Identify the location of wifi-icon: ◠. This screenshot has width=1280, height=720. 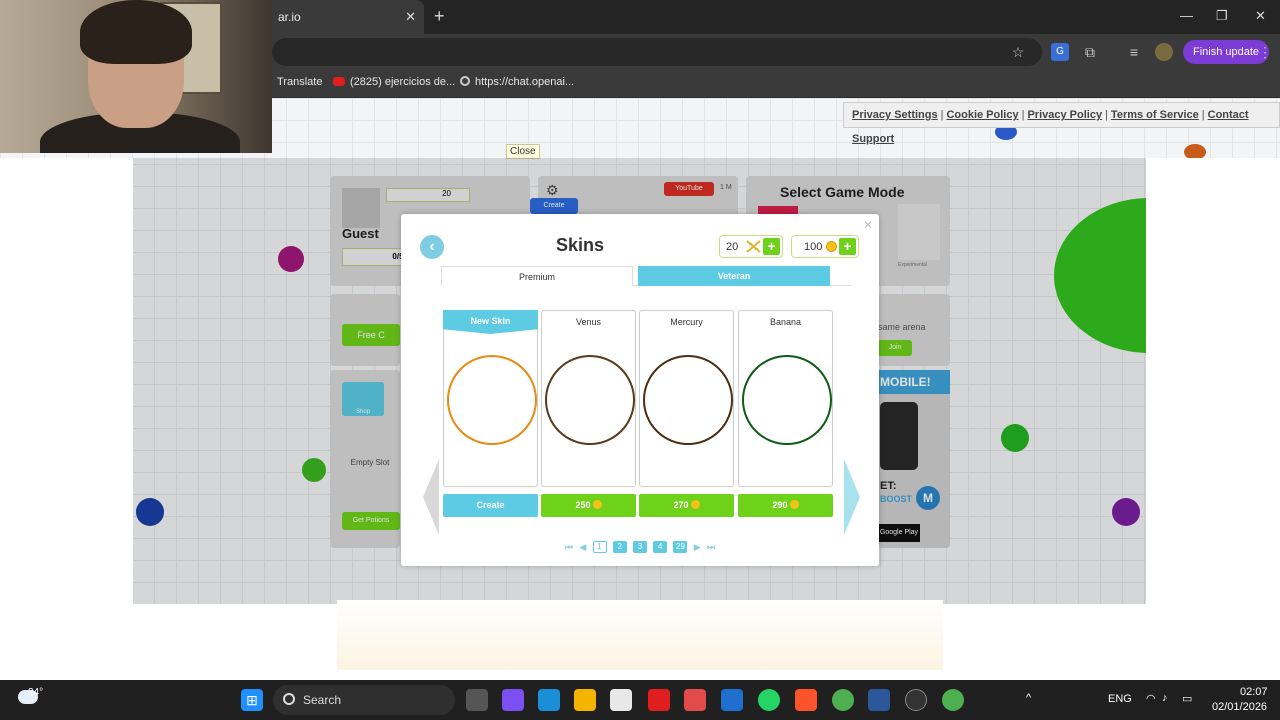
(1151, 698).